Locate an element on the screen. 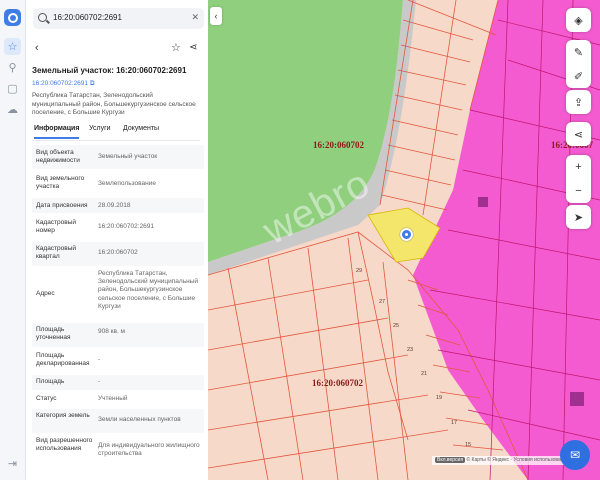  tools-group: ✎ ✐ is located at coordinates (578, 64).